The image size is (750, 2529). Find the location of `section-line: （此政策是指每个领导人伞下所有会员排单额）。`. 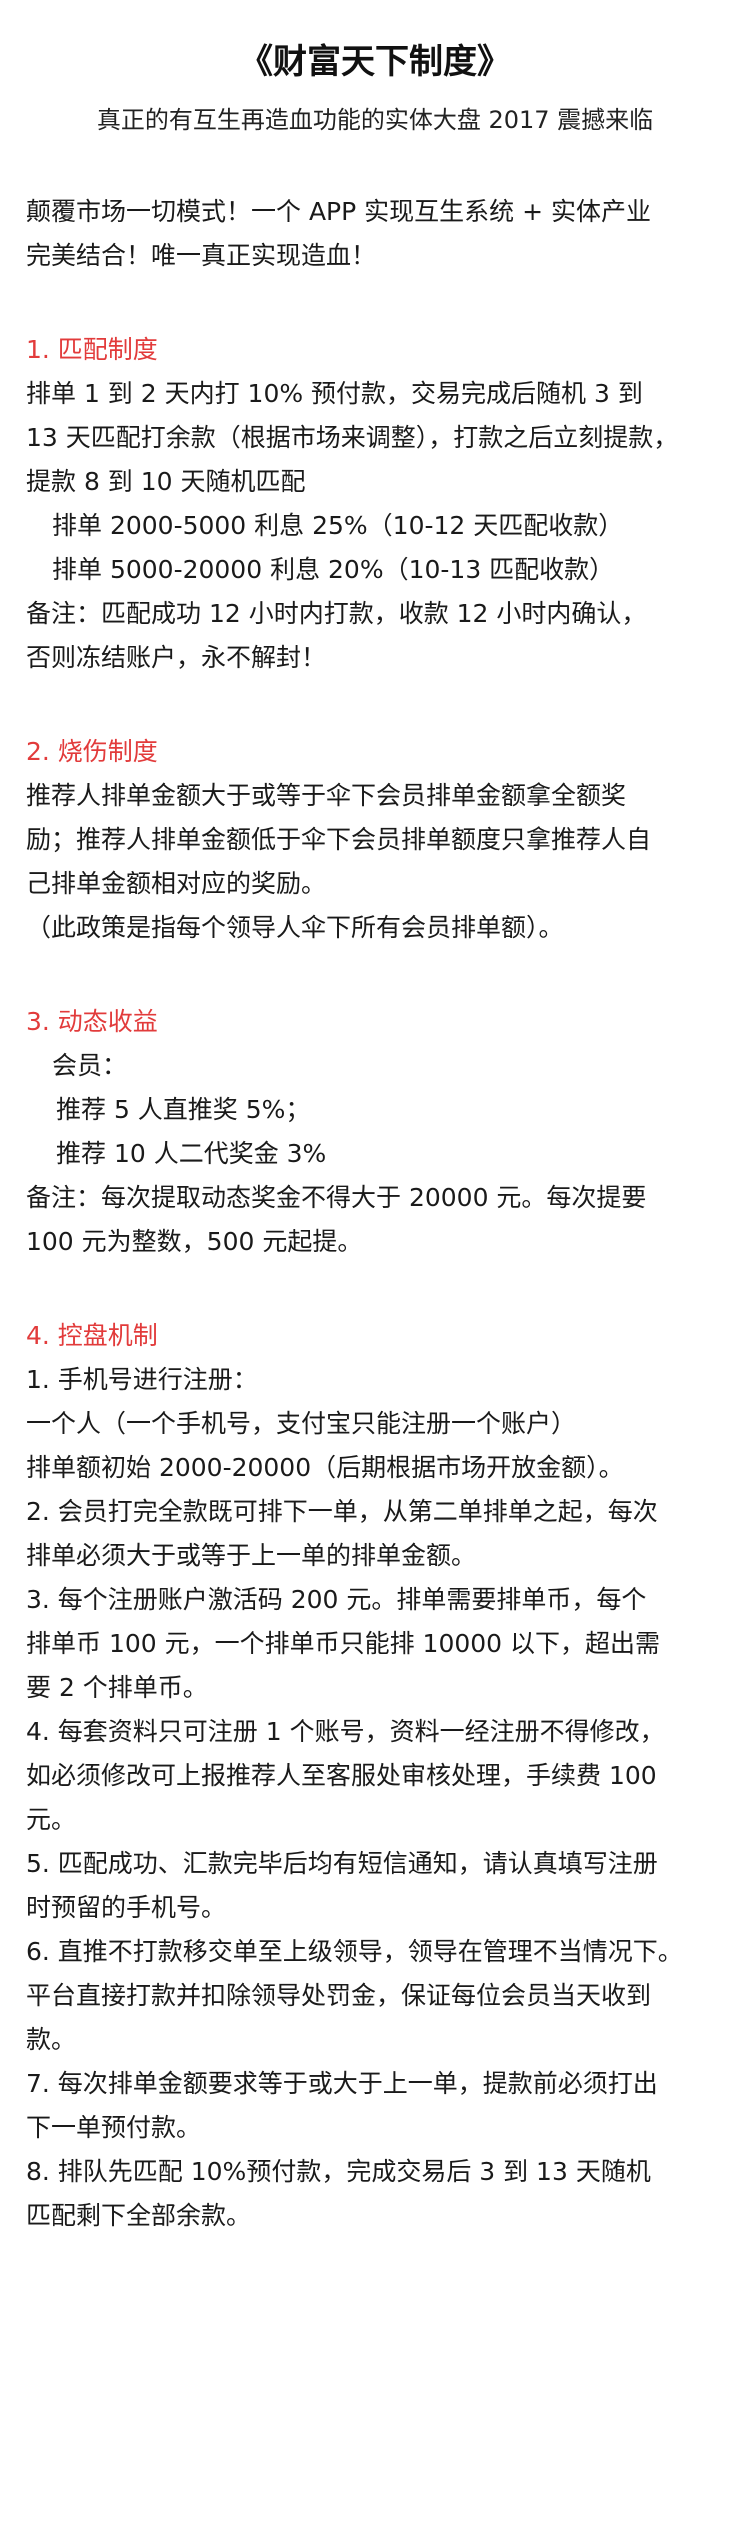

section-line: （此政策是指每个领导人伞下所有会员排单额）。 is located at coordinates (295, 927).